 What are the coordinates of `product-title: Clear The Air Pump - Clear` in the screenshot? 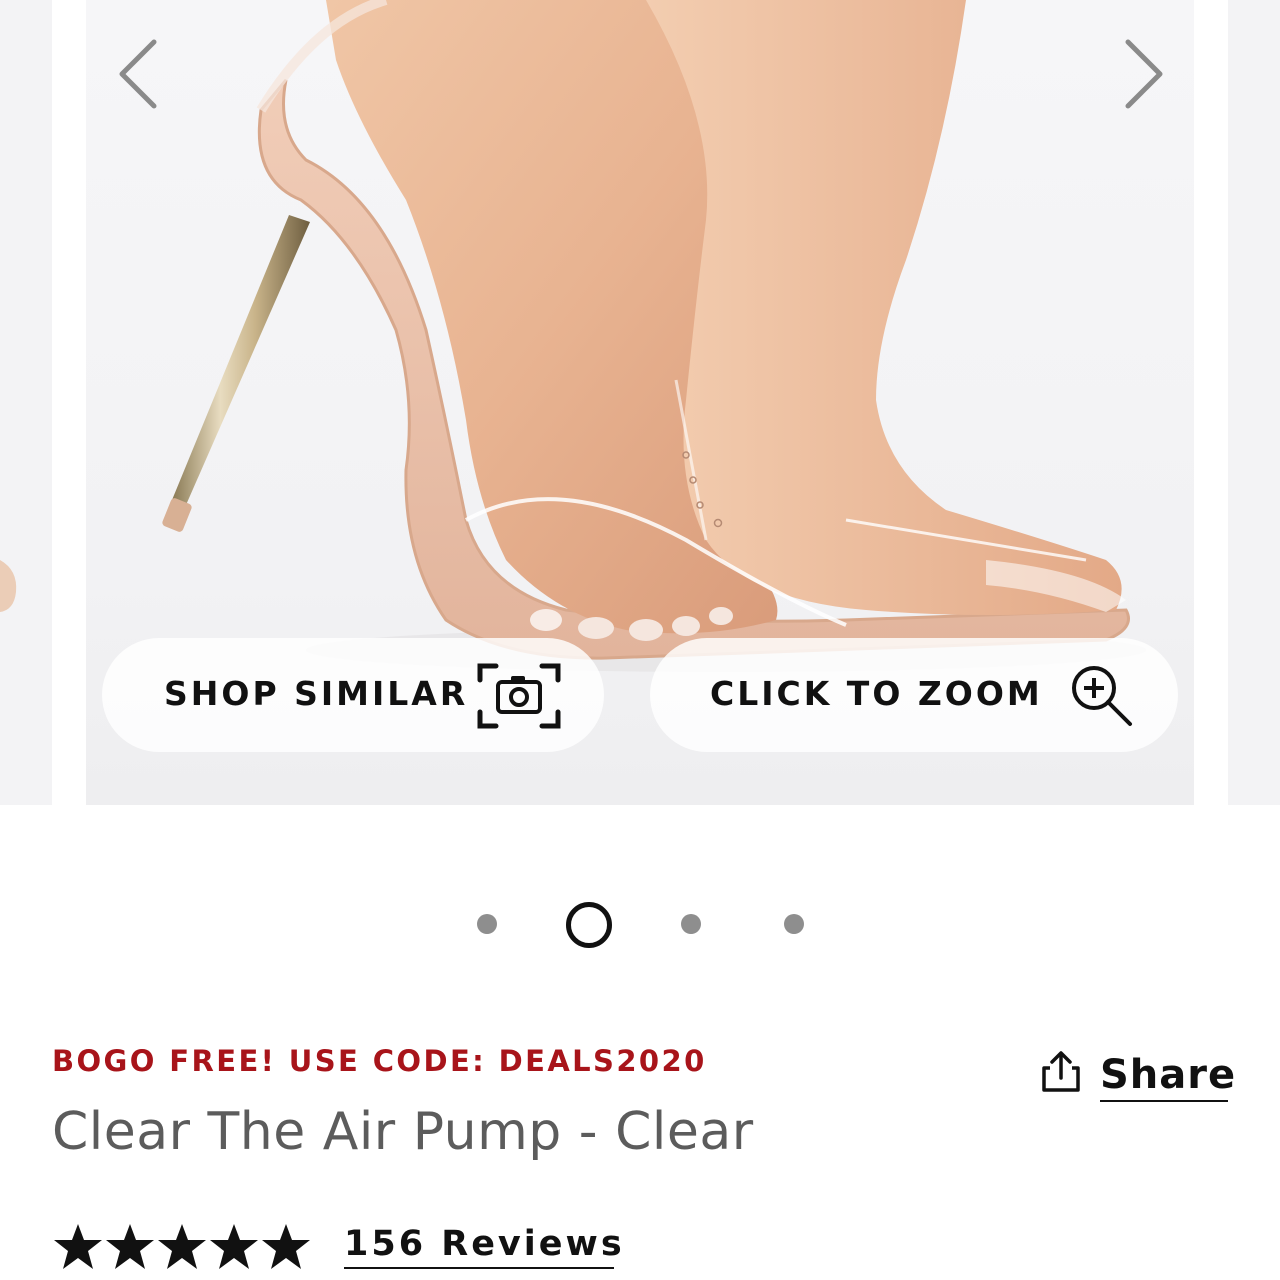 It's located at (403, 1132).